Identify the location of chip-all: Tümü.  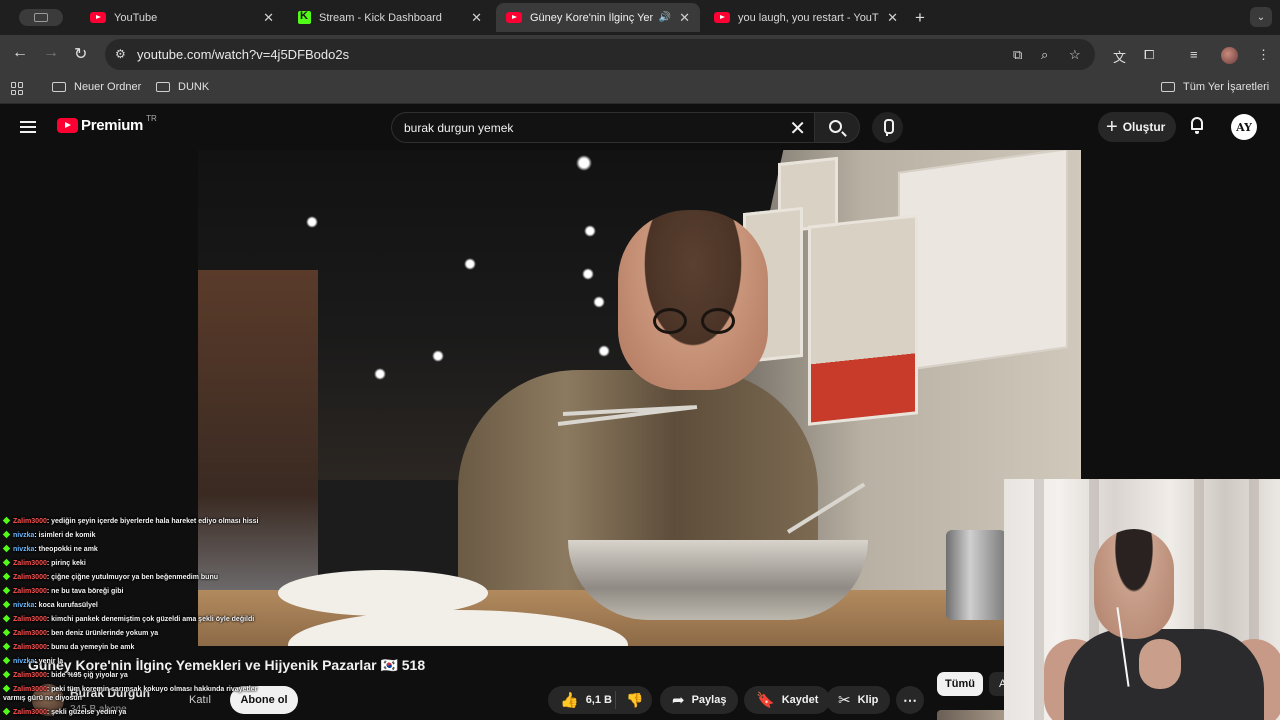
(960, 684).